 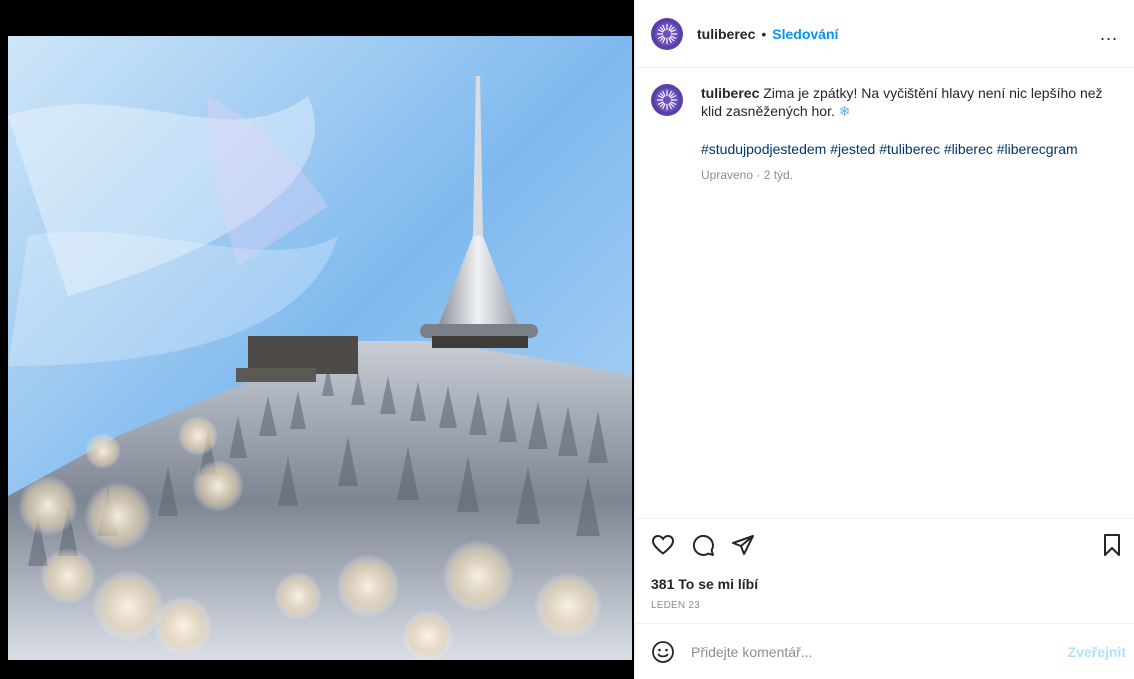 What do you see at coordinates (805, 34) in the screenshot?
I see `follow-button: Sledování` at bounding box center [805, 34].